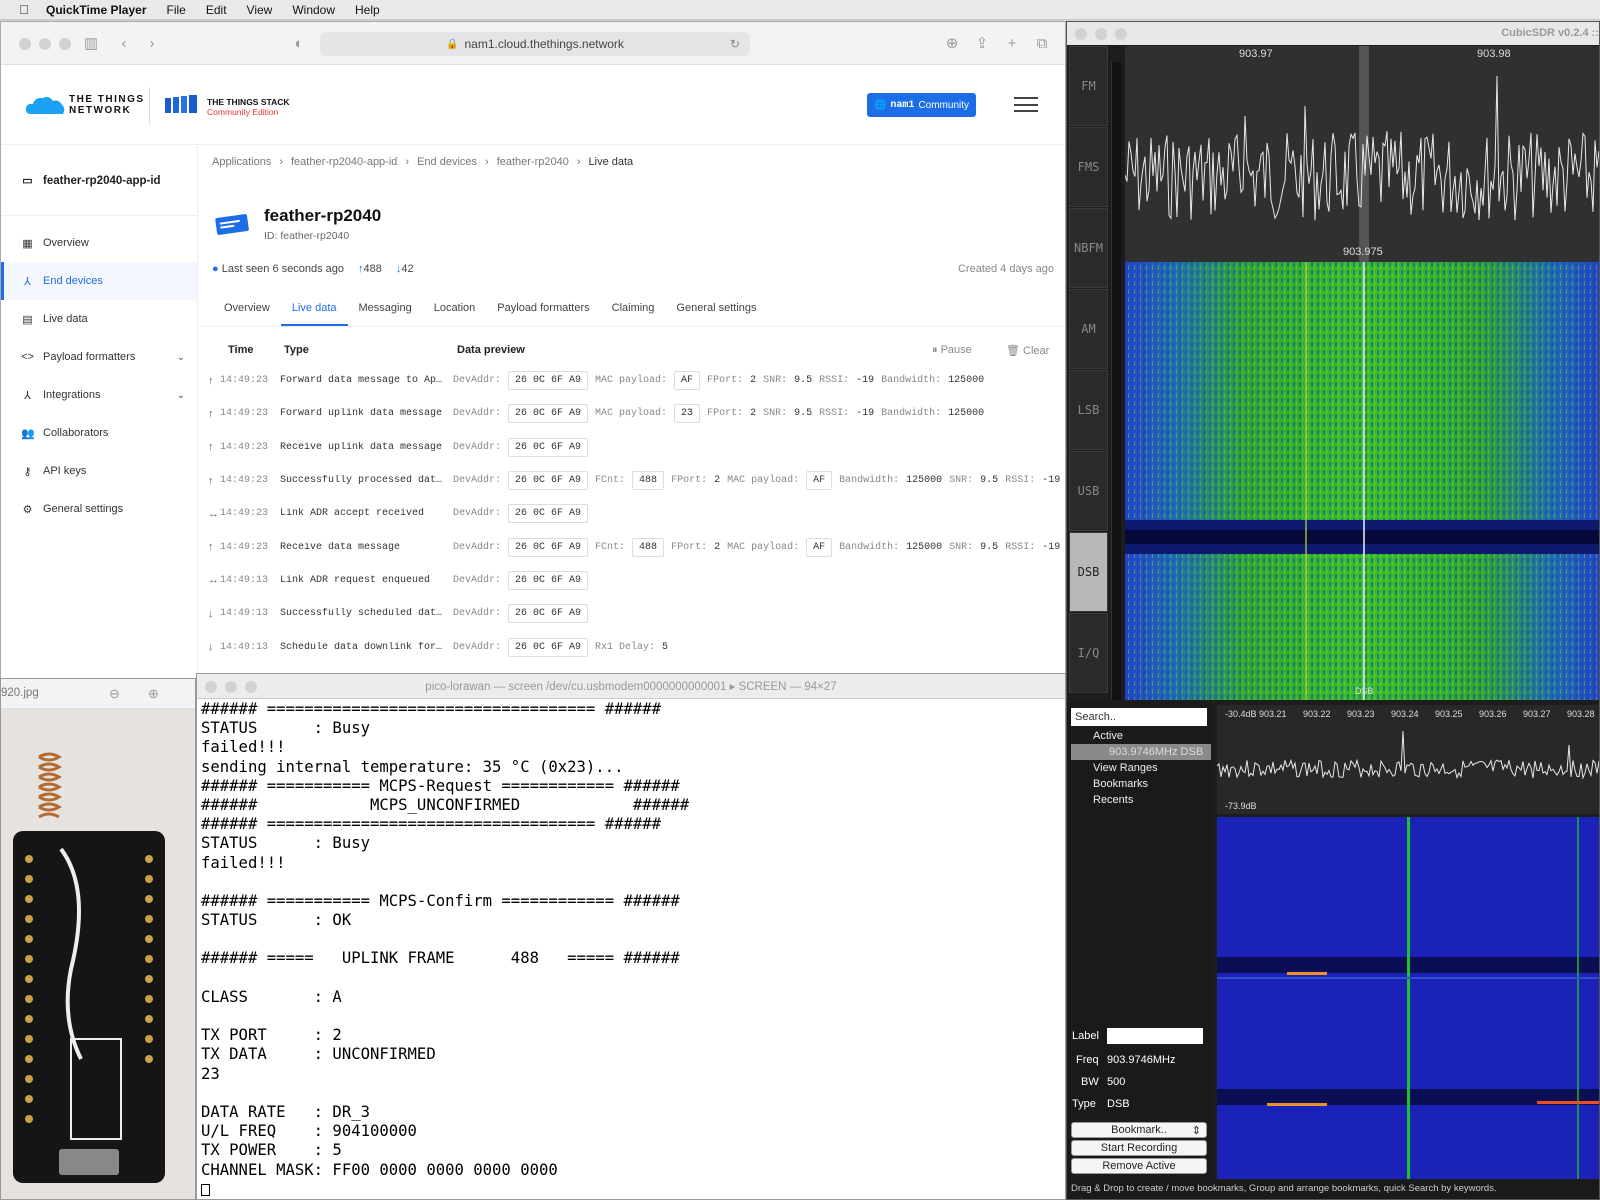 This screenshot has width=1600, height=1200. Describe the element at coordinates (1317, 714) in the screenshot. I see `freq-tick-label: 903.22` at that location.